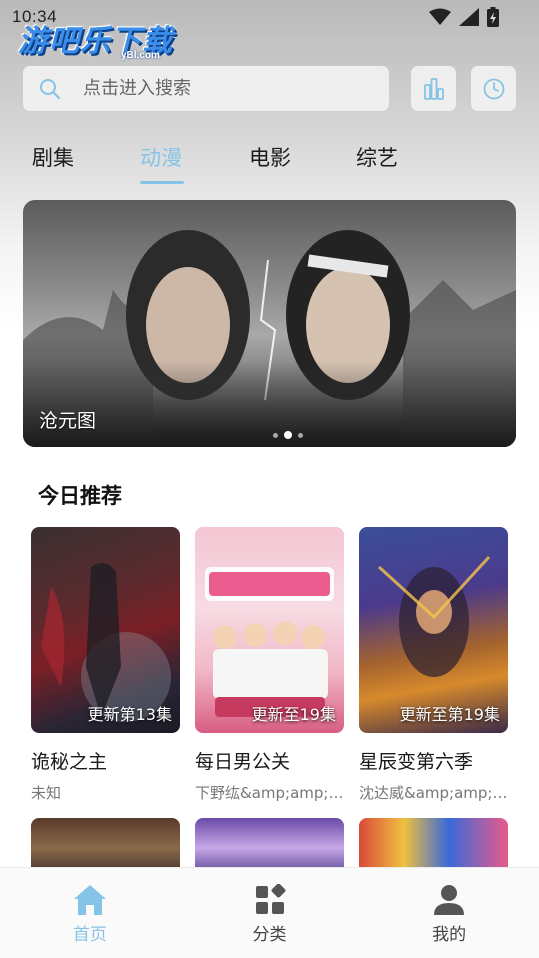 This screenshot has width=539, height=958. Describe the element at coordinates (53, 157) in the screenshot. I see `tab-series: 剧集` at that location.